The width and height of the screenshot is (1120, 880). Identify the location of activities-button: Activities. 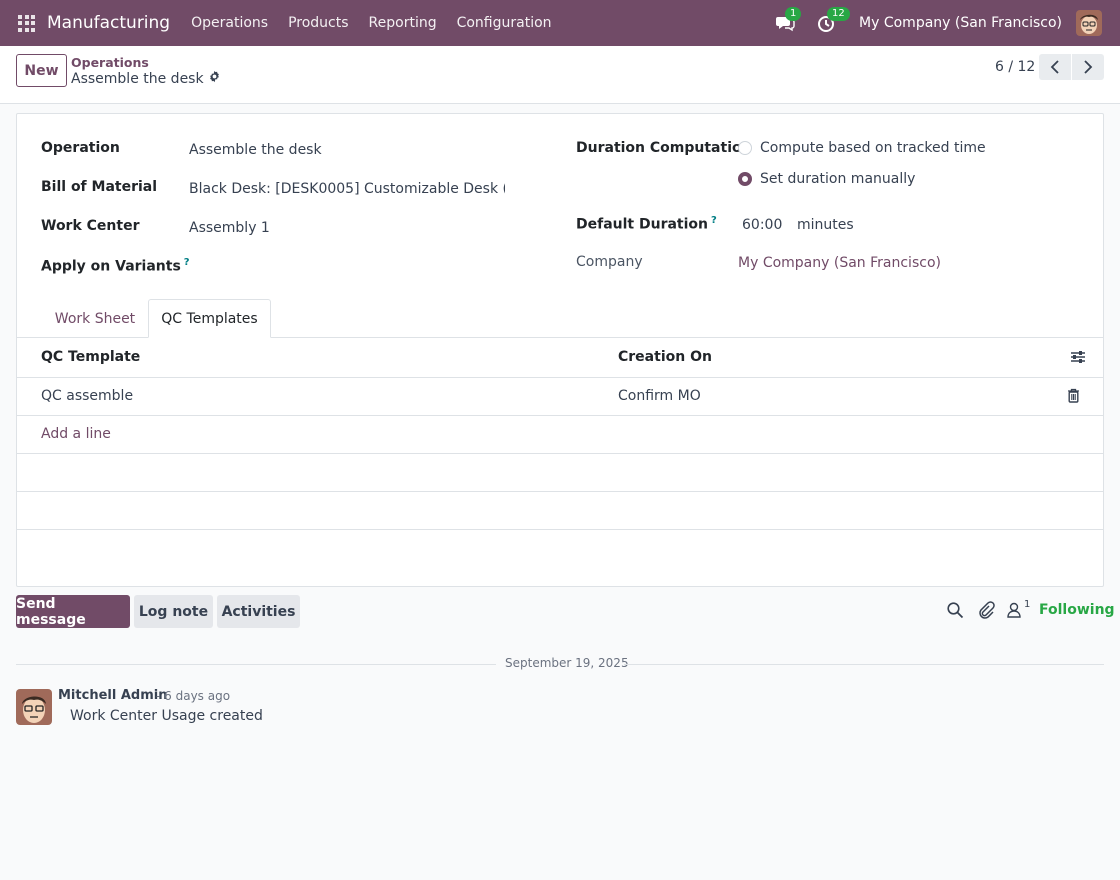
(258, 611).